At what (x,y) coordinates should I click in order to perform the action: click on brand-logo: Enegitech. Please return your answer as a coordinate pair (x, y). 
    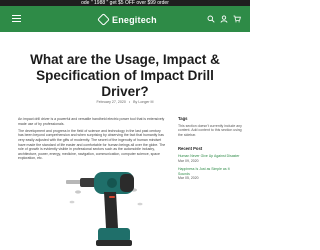
    Looking at the image, I should click on (127, 19).